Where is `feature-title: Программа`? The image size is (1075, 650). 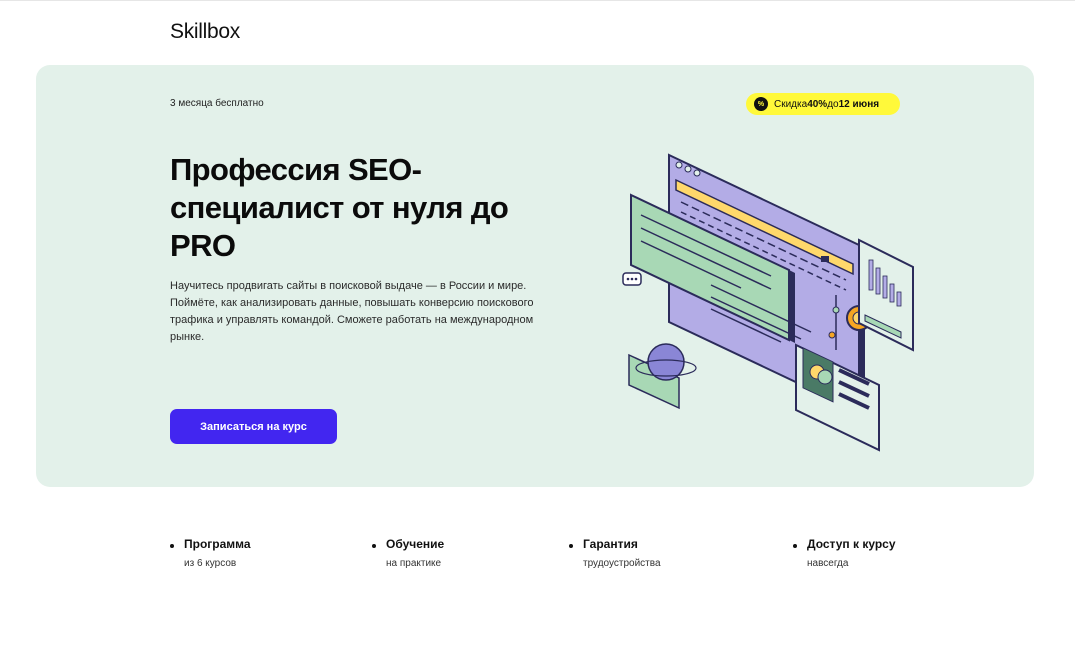 feature-title: Программа is located at coordinates (217, 544).